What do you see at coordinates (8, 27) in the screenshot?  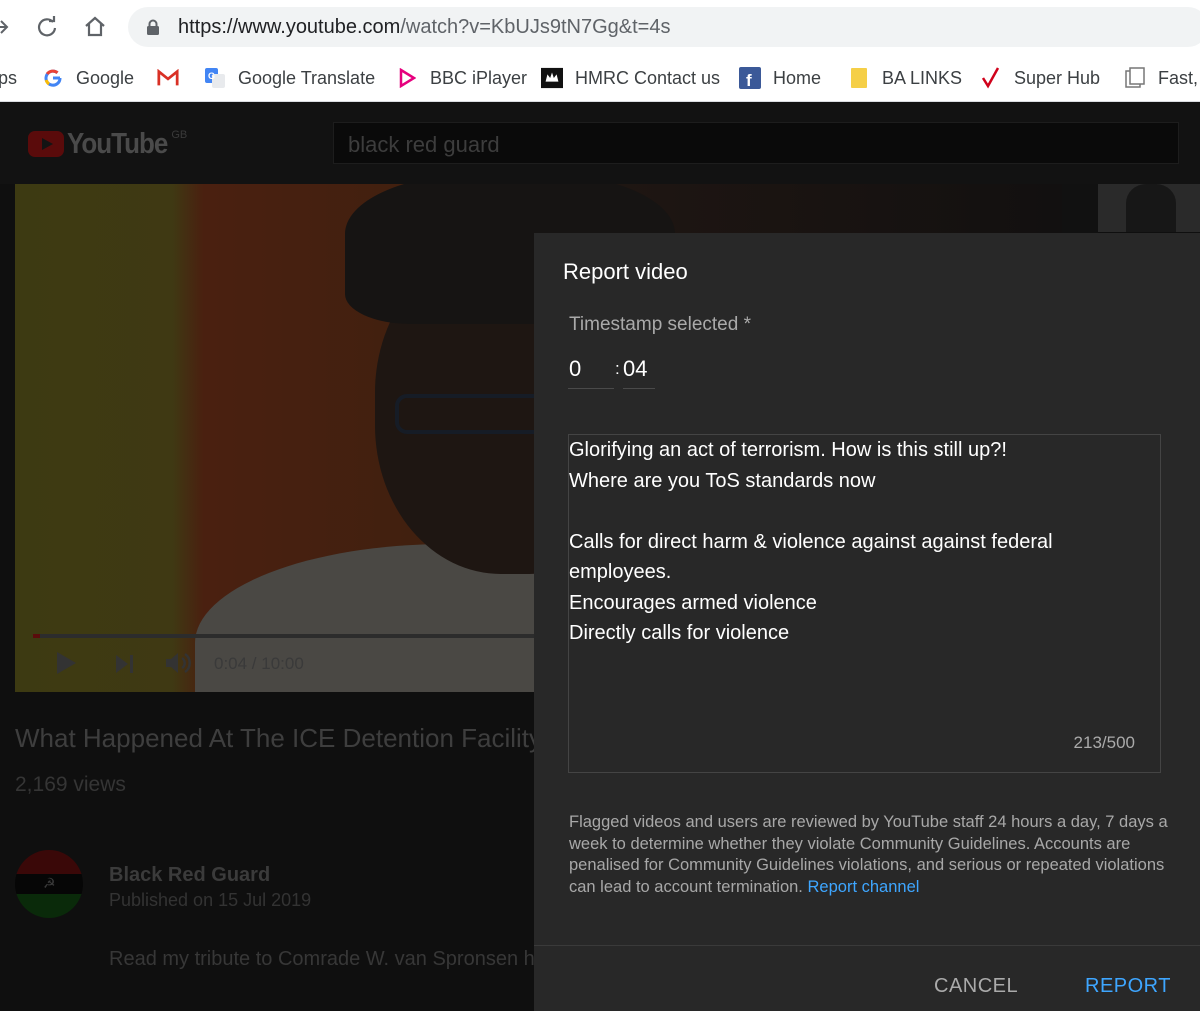 I see `forward-arrow-icon` at bounding box center [8, 27].